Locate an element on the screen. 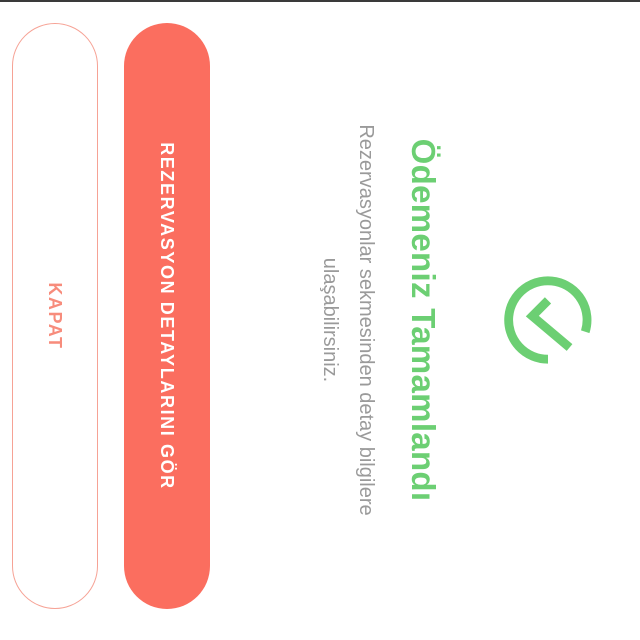 The width and height of the screenshot is (640, 640). dialog-title: Ödemeniz Tamamlandı is located at coordinates (423, 320).